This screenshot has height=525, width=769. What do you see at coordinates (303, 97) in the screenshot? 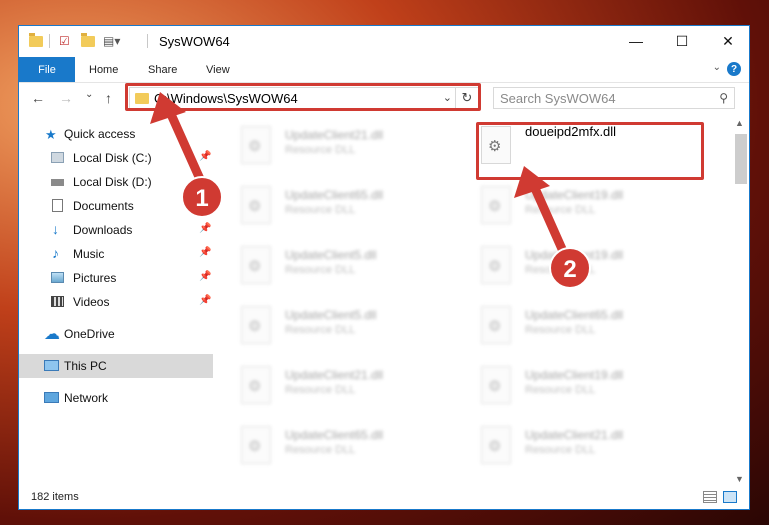
I see `address-highlight-box` at bounding box center [303, 97].